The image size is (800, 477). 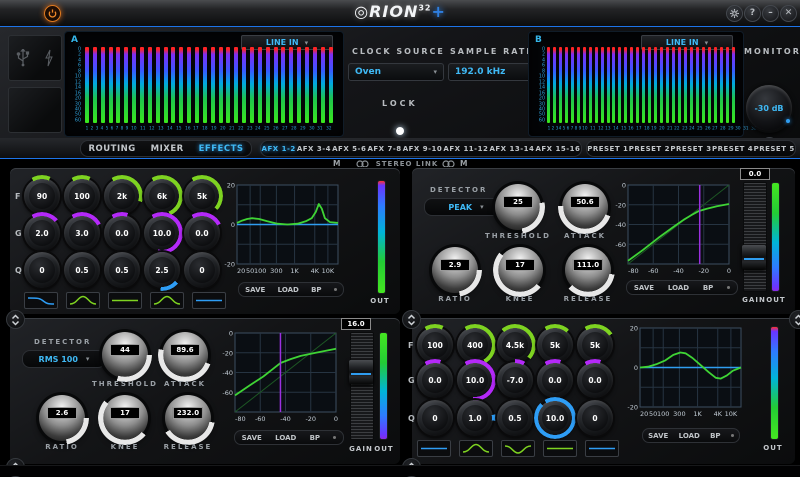 I want to click on tab-afx-1-2: AFX 1-2, so click(x=279, y=149).